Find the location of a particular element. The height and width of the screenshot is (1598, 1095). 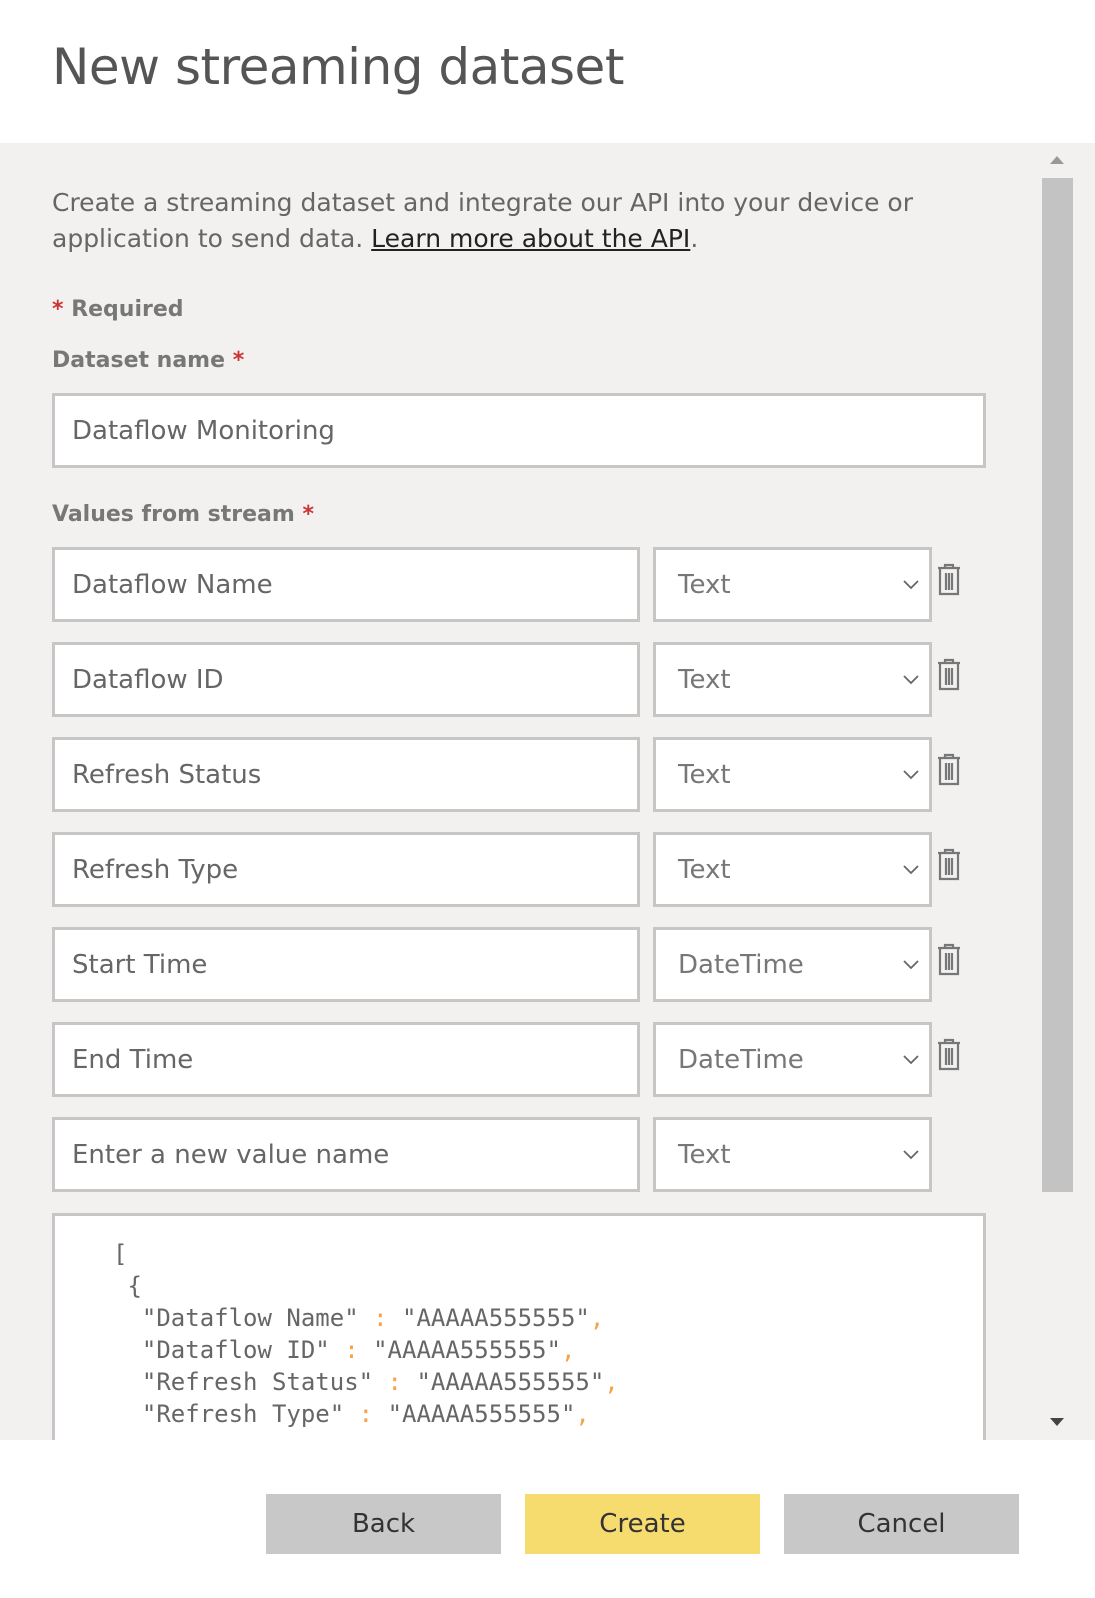

back-button: Back is located at coordinates (383, 1524).